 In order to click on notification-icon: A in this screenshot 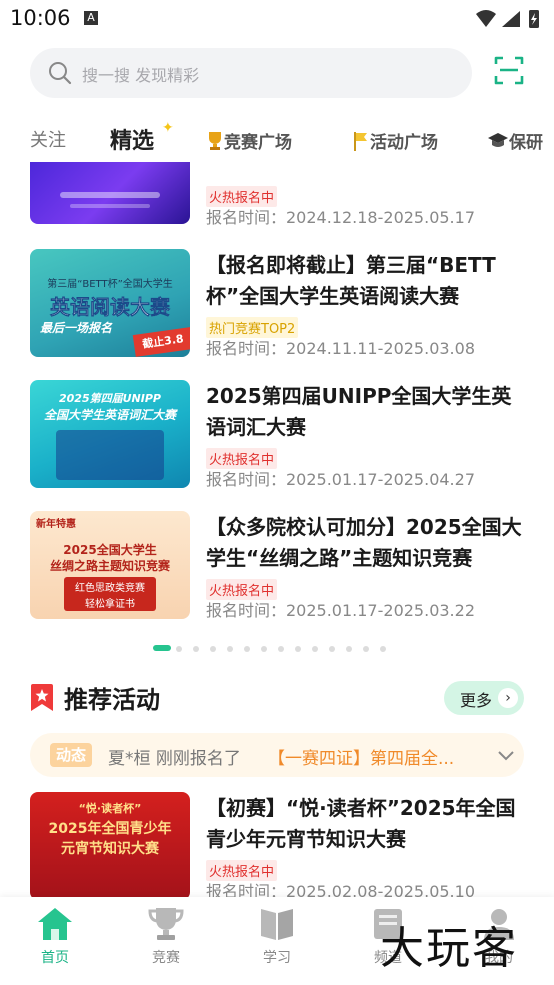, I will do `click(91, 18)`.